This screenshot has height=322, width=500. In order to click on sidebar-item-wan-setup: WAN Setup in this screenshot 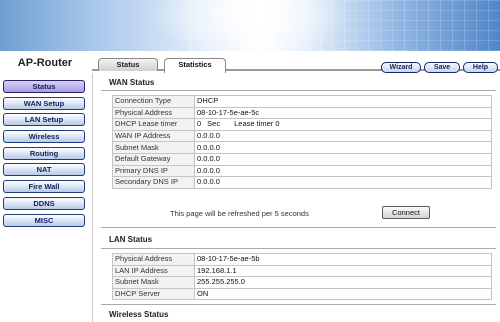, I will do `click(44, 103)`.